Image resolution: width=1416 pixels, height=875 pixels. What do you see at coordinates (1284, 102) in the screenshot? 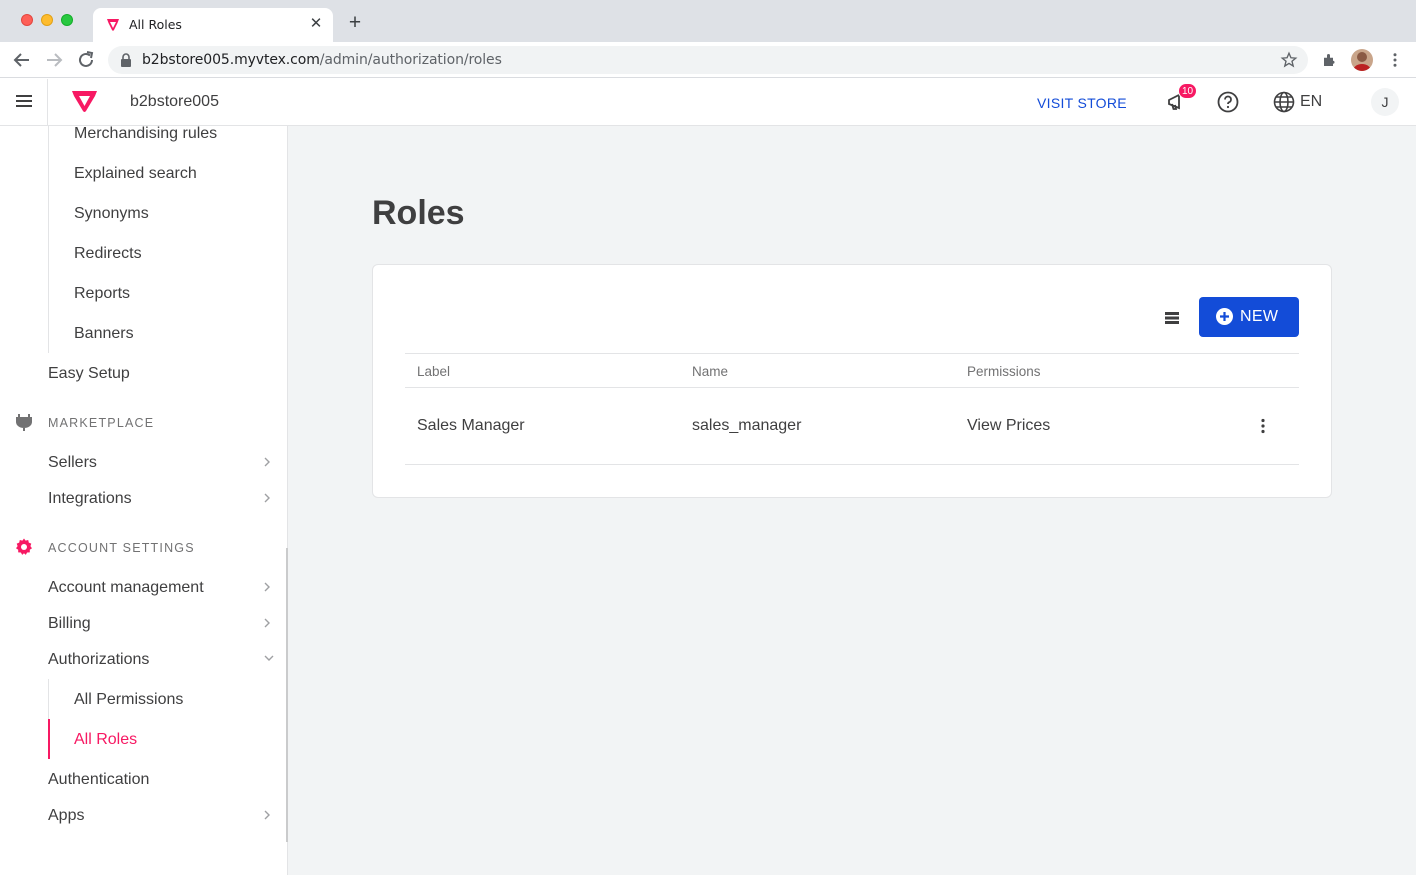
I see `globe-icon` at bounding box center [1284, 102].